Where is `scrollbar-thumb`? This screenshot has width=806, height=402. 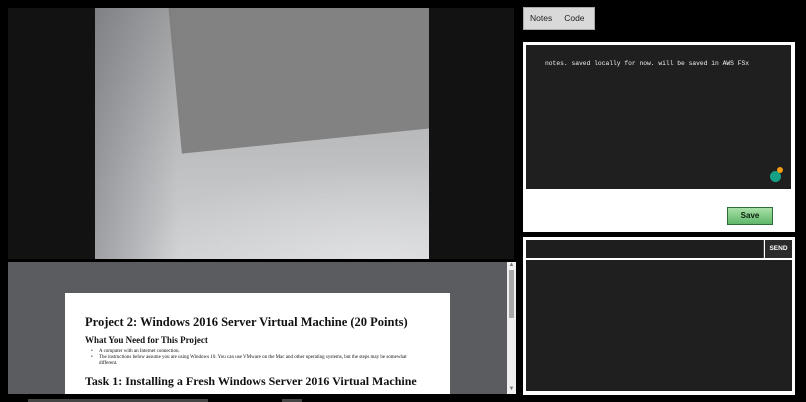 scrollbar-thumb is located at coordinates (511, 294).